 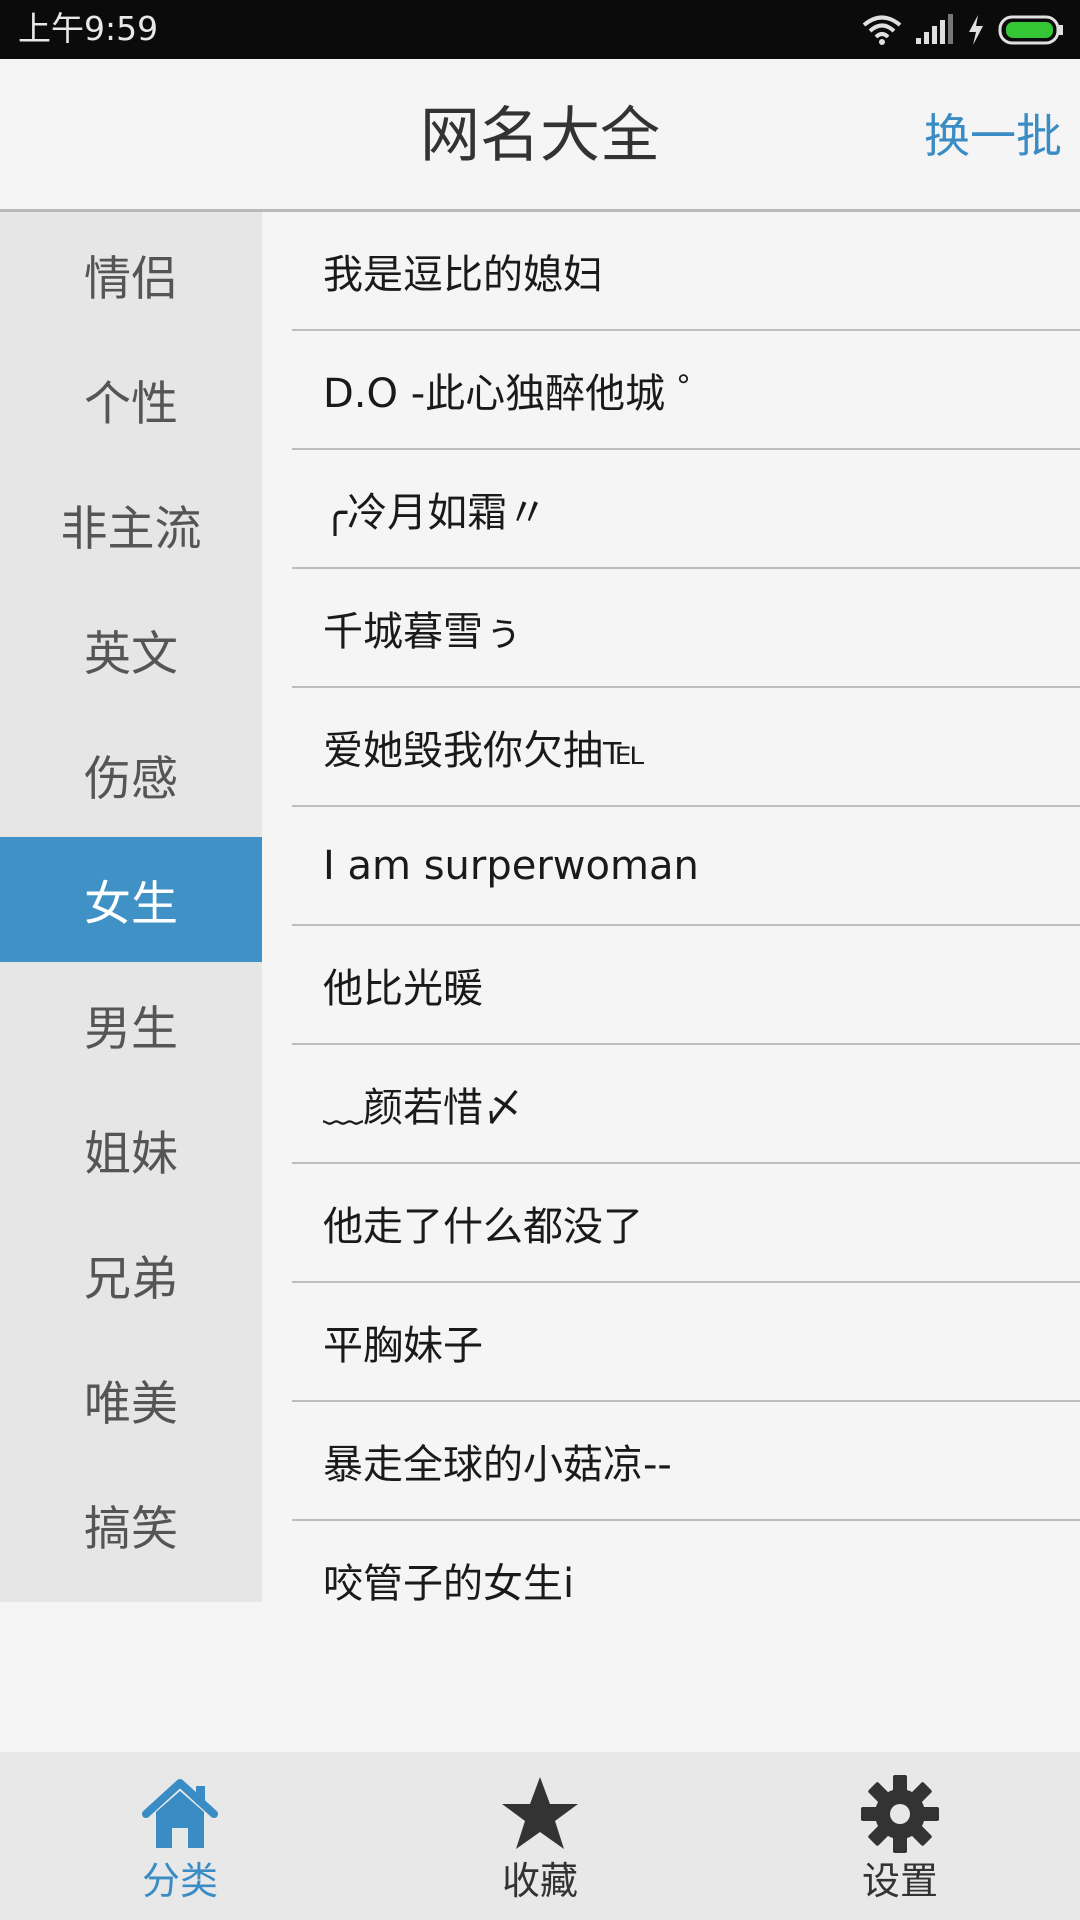 I want to click on list-item: 我是逗比的媳妇, so click(x=686, y=271).